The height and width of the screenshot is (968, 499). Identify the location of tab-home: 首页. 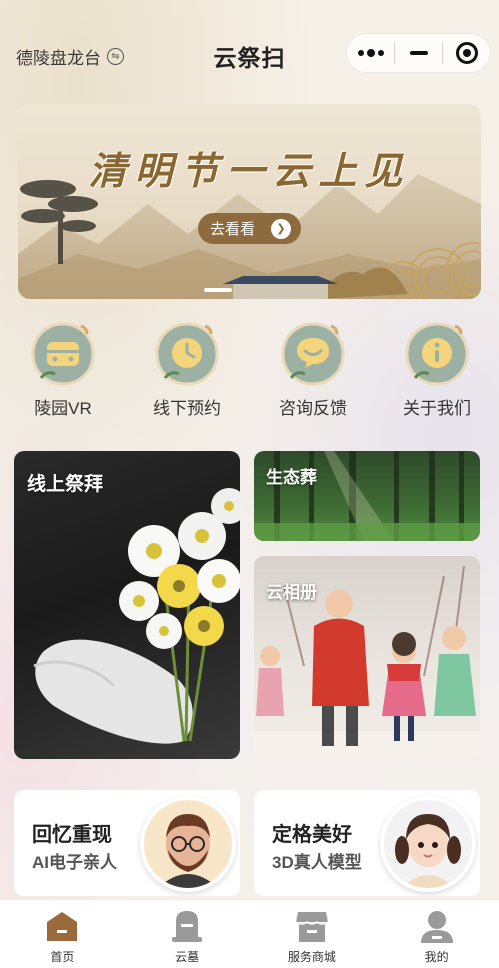
(62, 934).